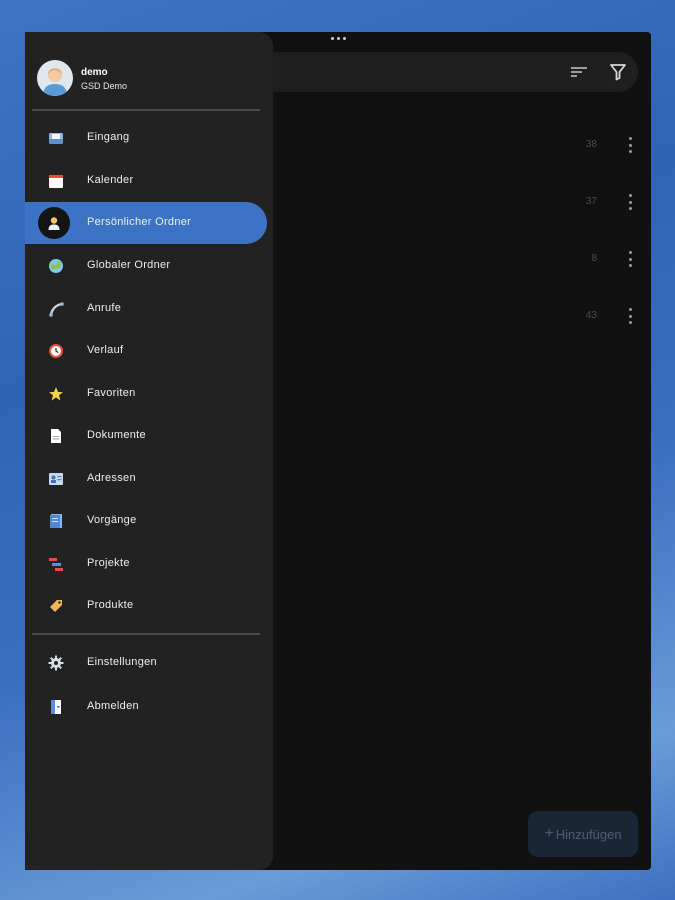 This screenshot has height=900, width=675. I want to click on plus-icon: +, so click(549, 833).